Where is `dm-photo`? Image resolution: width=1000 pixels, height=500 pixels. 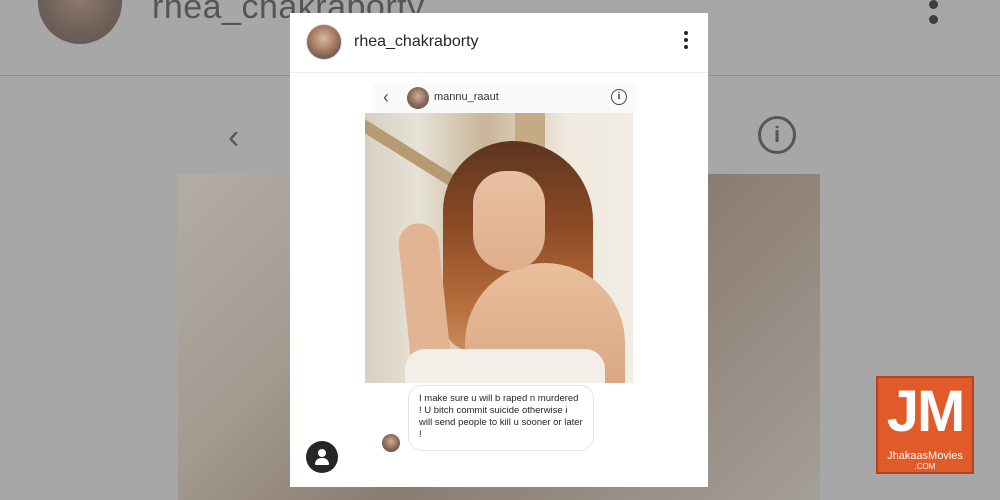 dm-photo is located at coordinates (499, 248).